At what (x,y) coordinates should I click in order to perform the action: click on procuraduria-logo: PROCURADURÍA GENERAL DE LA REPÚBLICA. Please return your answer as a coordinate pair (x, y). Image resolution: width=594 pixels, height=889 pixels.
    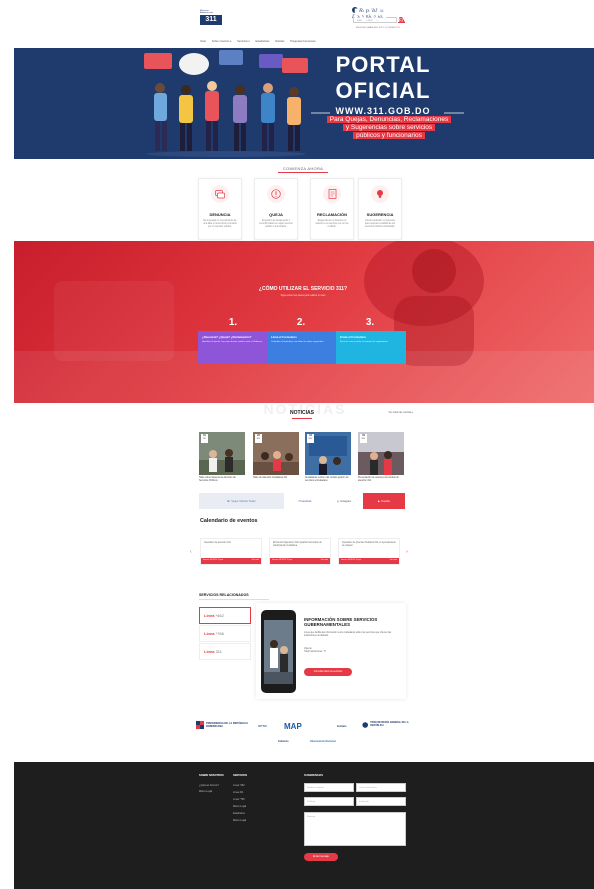
    Looking at the image, I should click on (387, 725).